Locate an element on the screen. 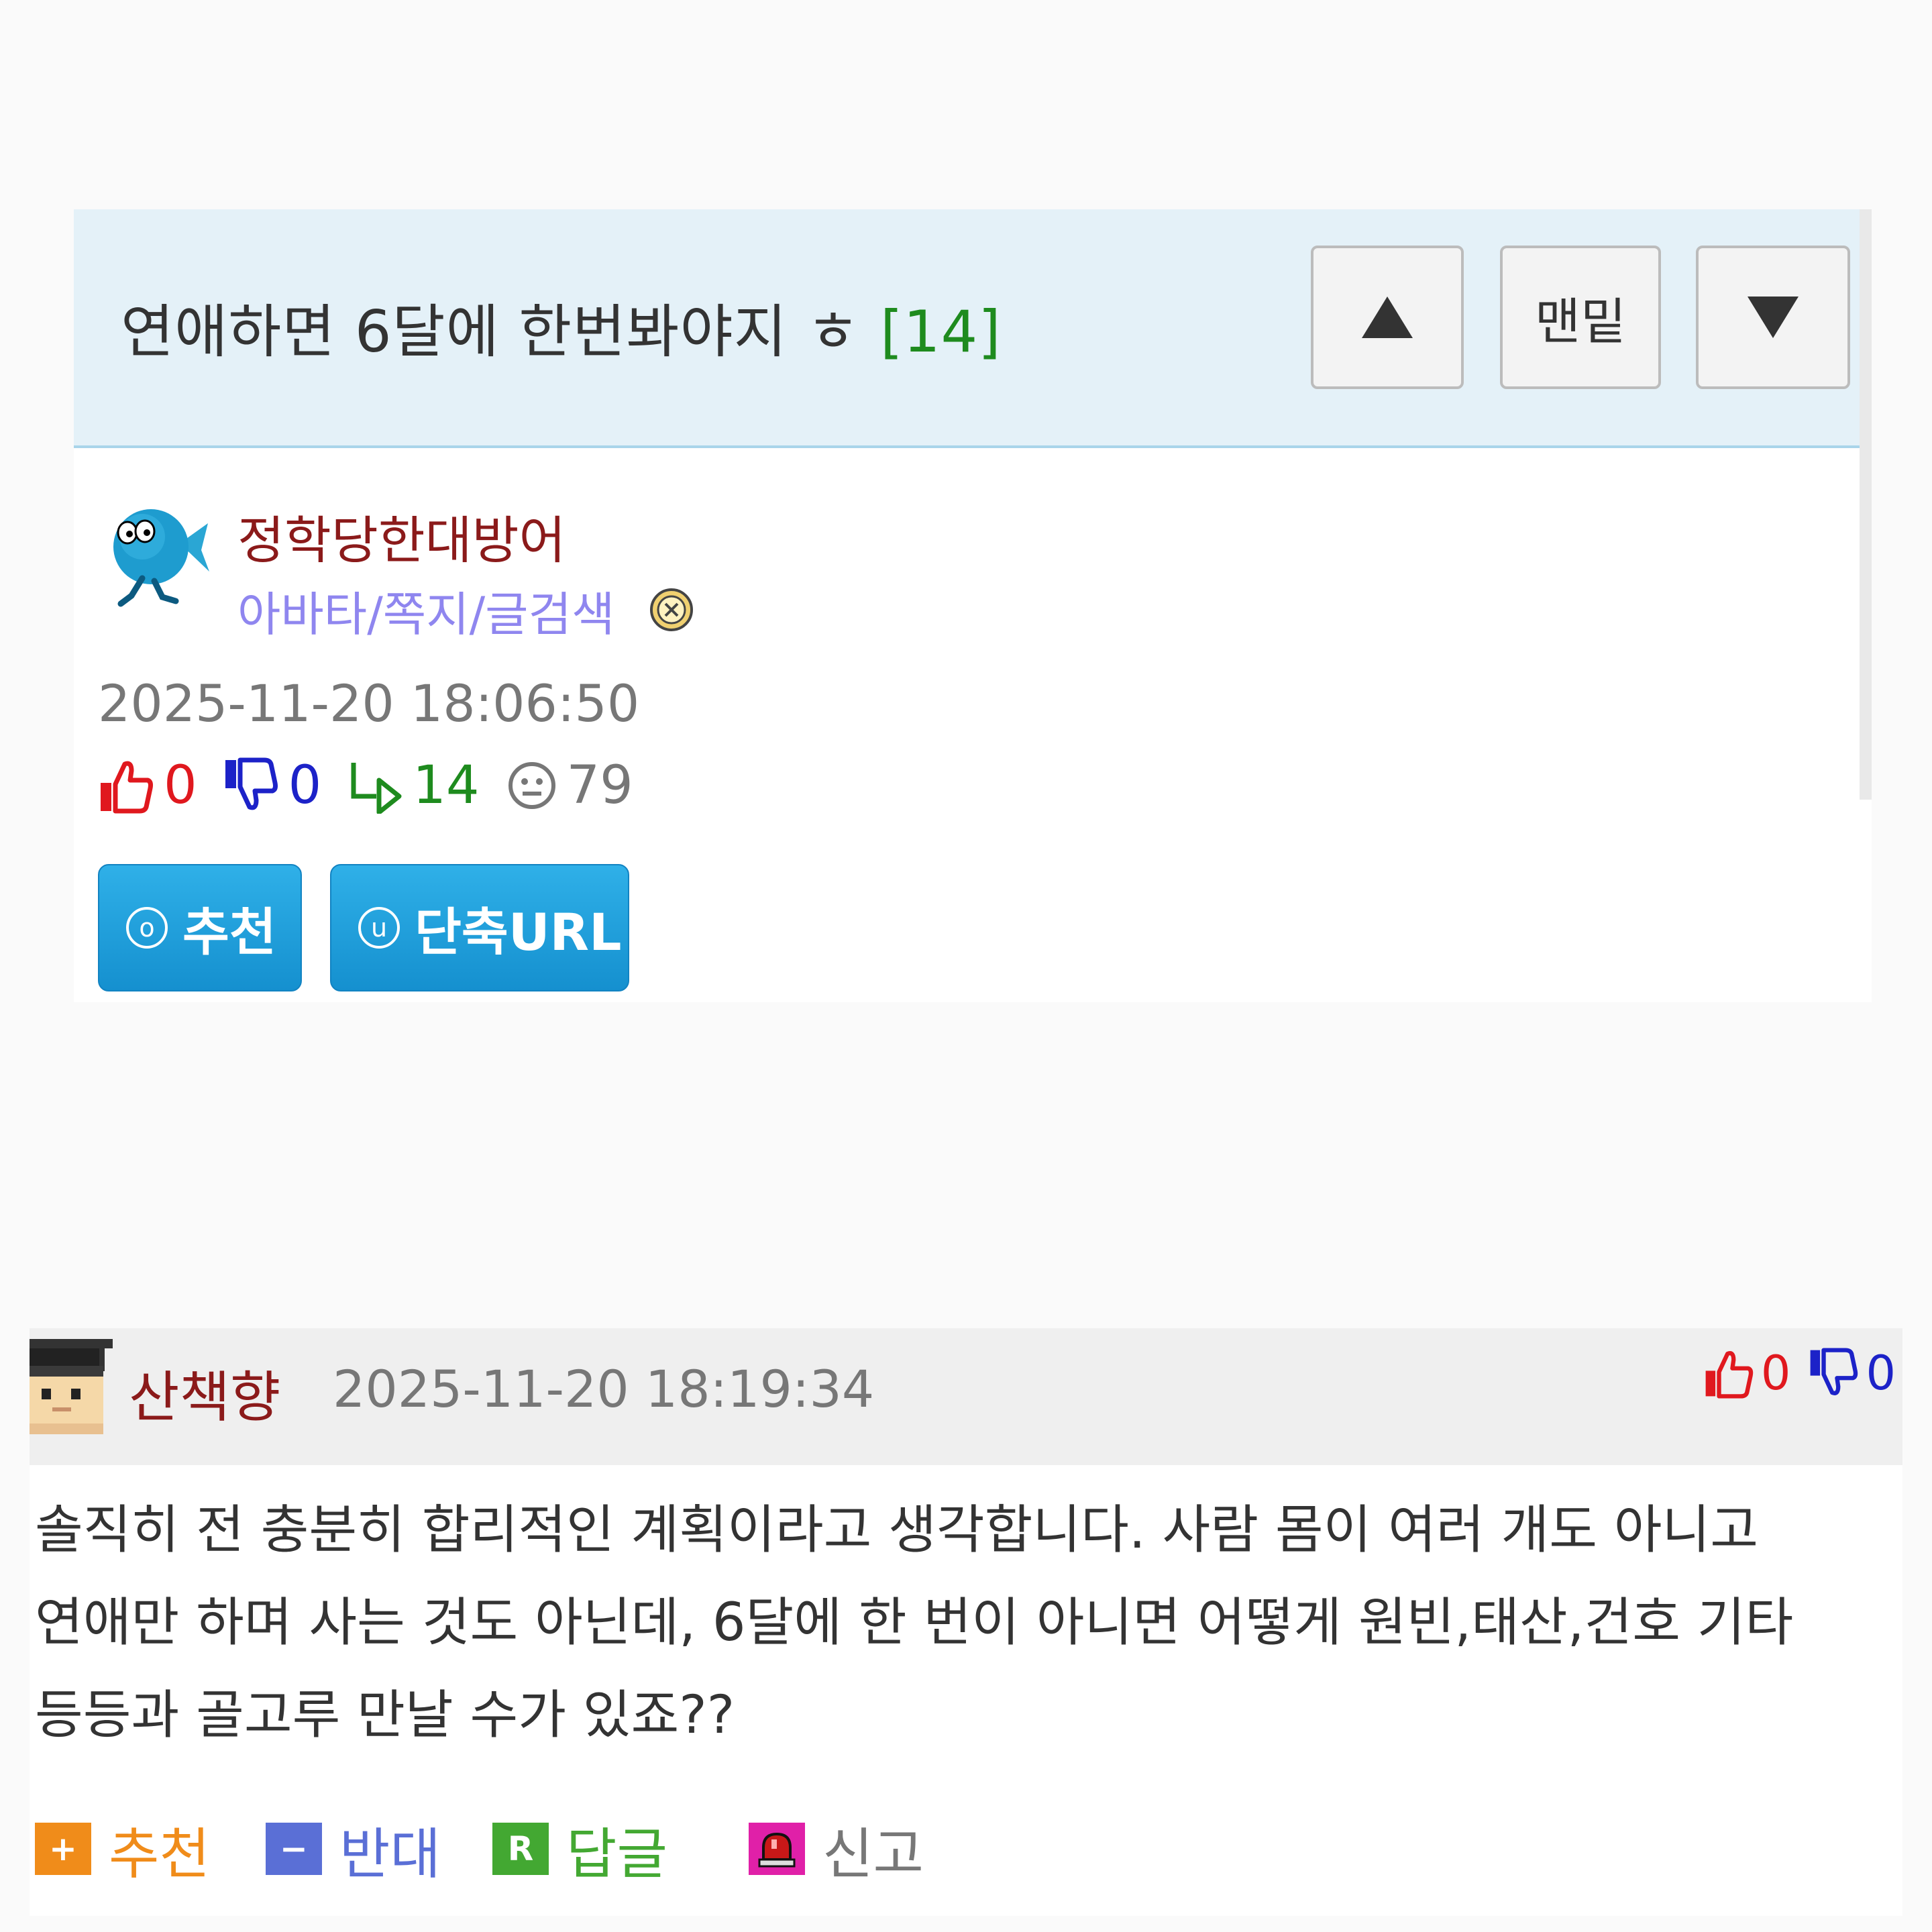 The height and width of the screenshot is (1932, 1932). comment-line: 등등과 골고루 만날 수가 있죠?? is located at coordinates (385, 1715).